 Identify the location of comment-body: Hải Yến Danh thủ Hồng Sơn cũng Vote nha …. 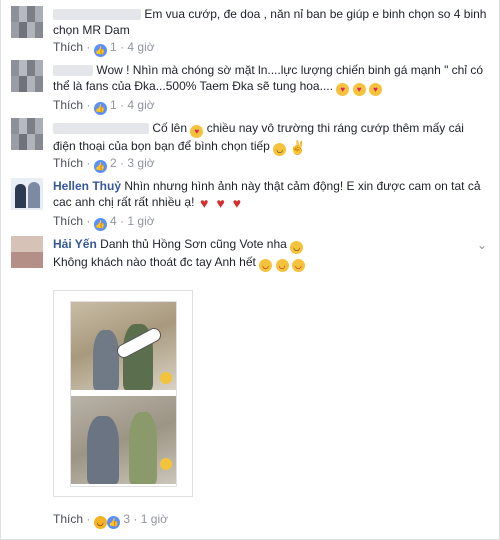
(271, 254).